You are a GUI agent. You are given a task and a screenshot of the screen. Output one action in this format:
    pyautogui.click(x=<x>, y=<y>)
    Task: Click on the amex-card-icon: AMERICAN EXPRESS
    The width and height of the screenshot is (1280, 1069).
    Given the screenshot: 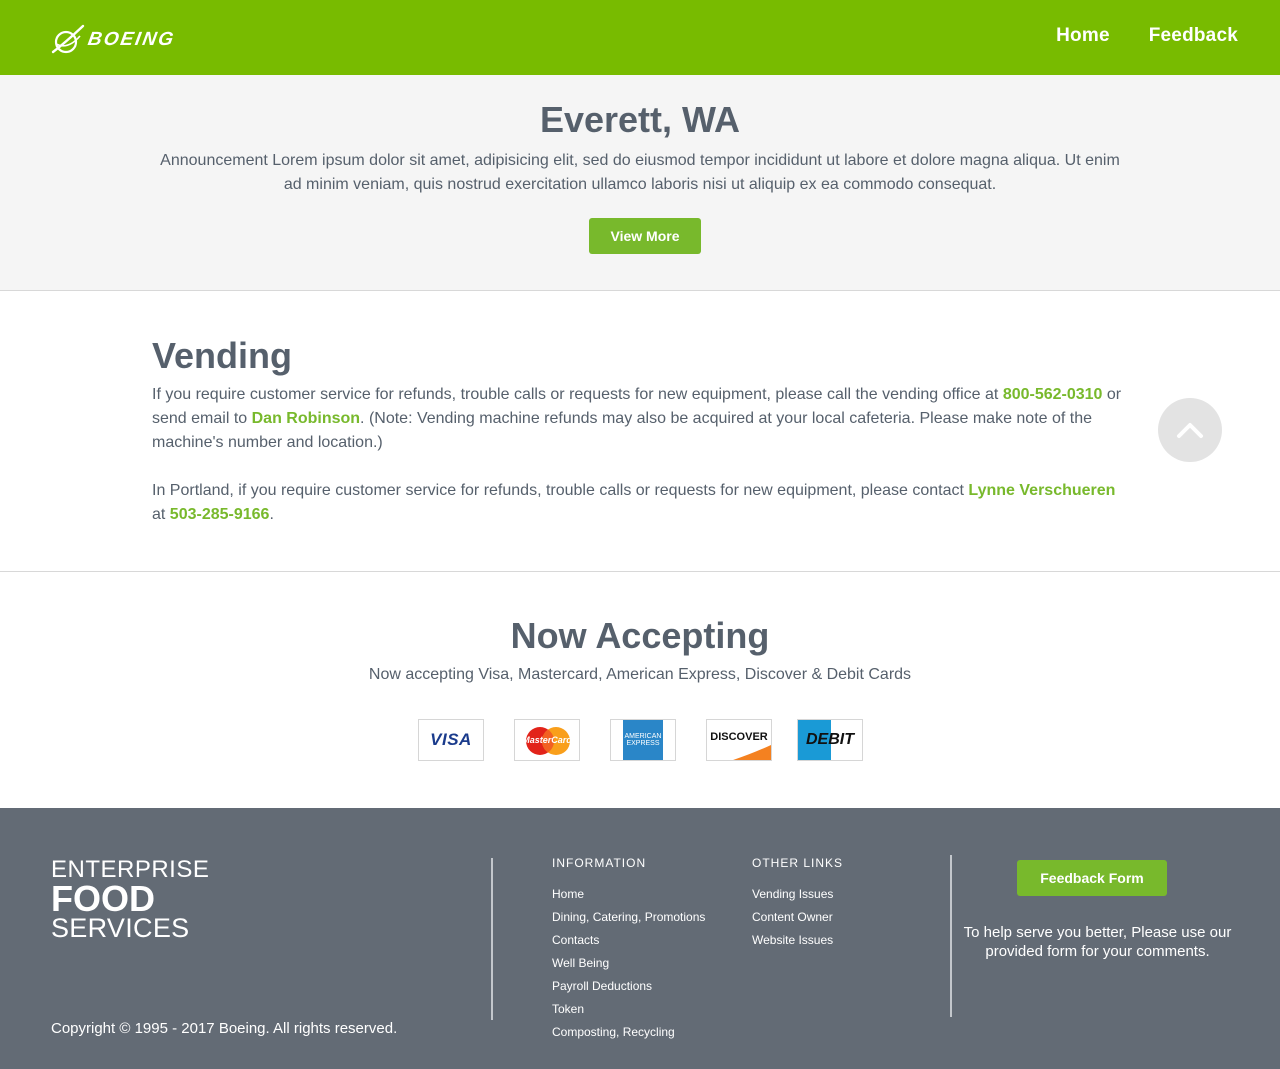 What is the action you would take?
    pyautogui.click(x=643, y=740)
    